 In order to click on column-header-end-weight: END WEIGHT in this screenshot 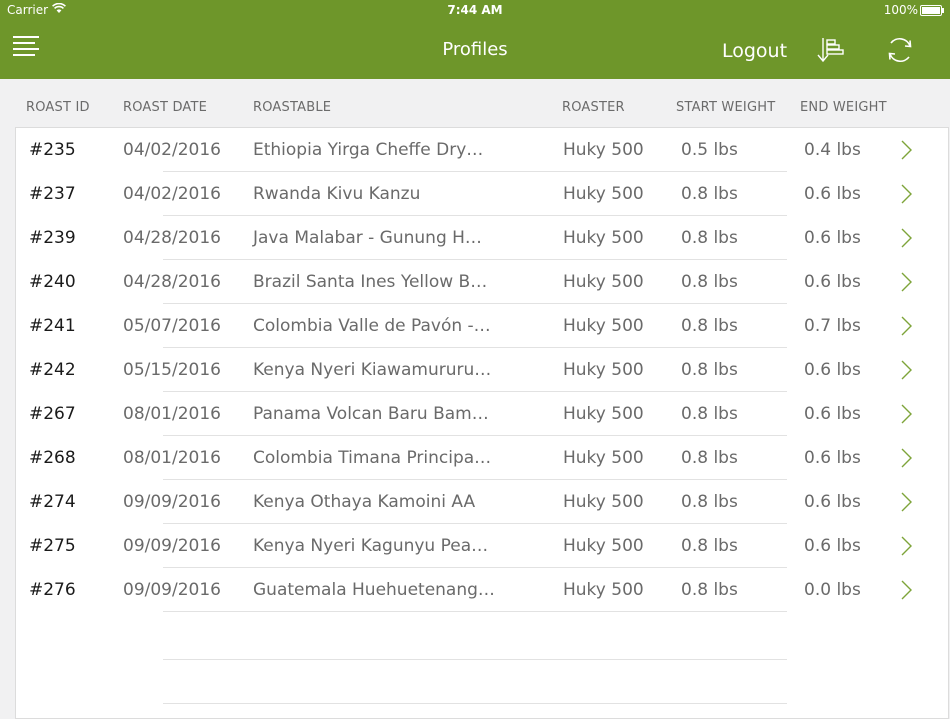, I will do `click(843, 107)`.